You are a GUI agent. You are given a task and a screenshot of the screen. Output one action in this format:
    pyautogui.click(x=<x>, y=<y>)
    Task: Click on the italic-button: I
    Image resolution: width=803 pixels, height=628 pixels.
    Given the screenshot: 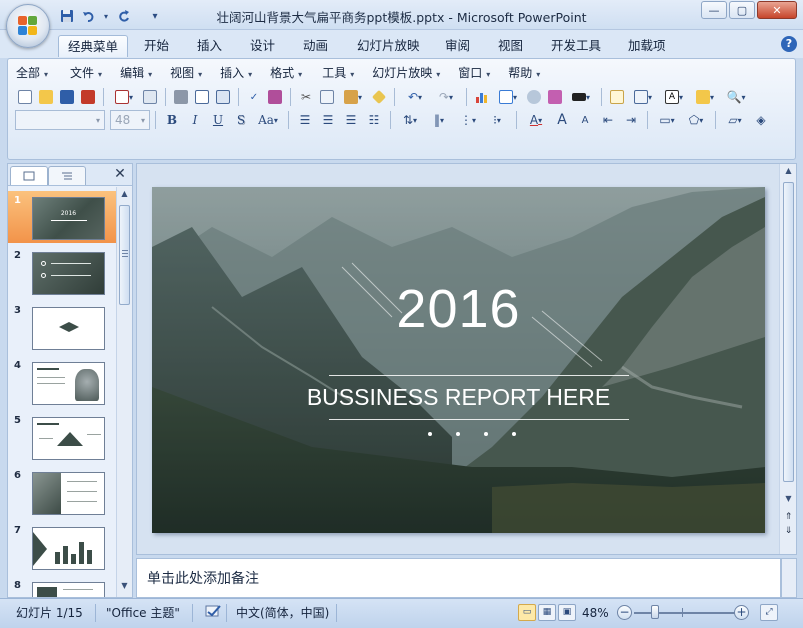 What is the action you would take?
    pyautogui.click(x=195, y=120)
    